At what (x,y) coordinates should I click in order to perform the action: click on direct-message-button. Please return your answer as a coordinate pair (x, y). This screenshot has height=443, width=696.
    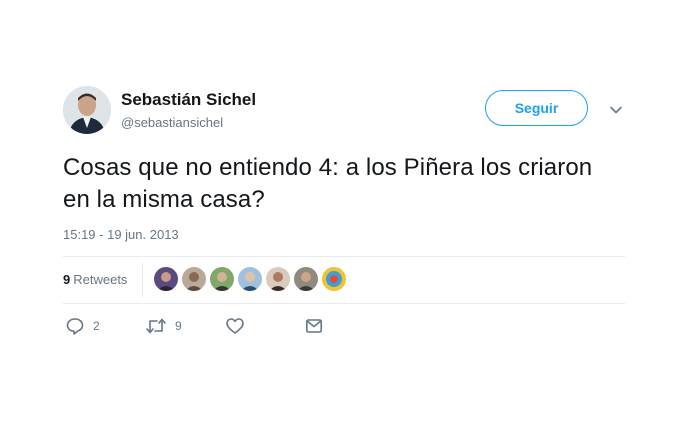
    Looking at the image, I should click on (314, 326).